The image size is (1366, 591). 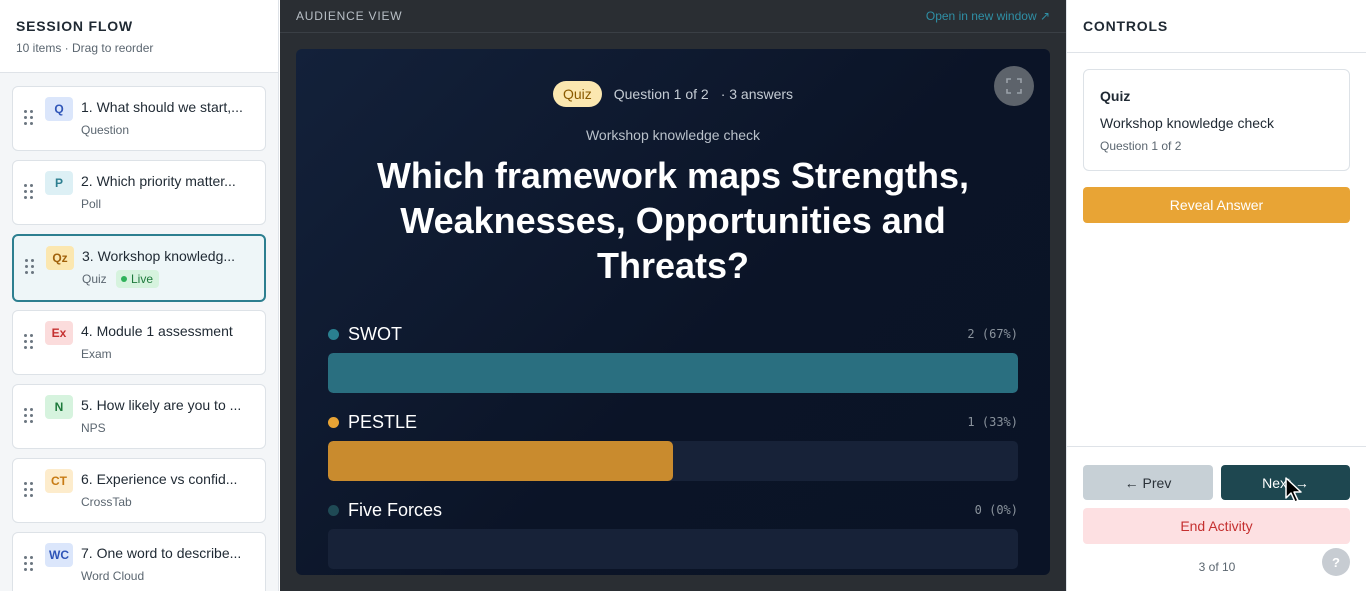 I want to click on answer-option-pestle: PESTLE 1 (33%), so click(x=673, y=445).